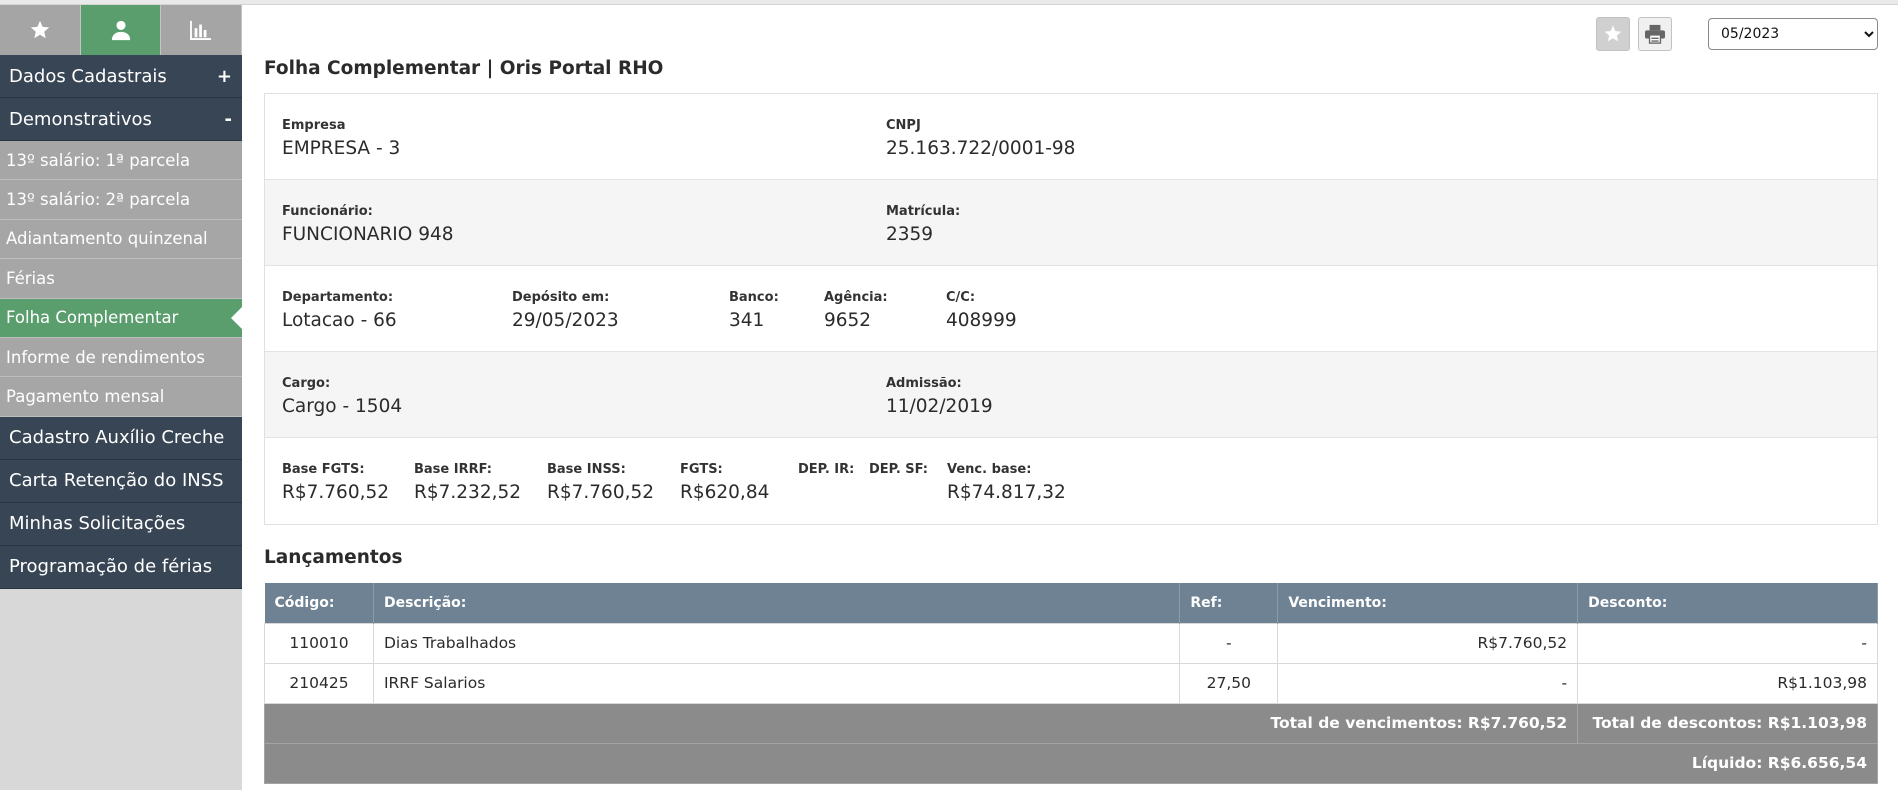 This screenshot has height=790, width=1898. I want to click on section-label: Programação de férias, so click(111, 567).